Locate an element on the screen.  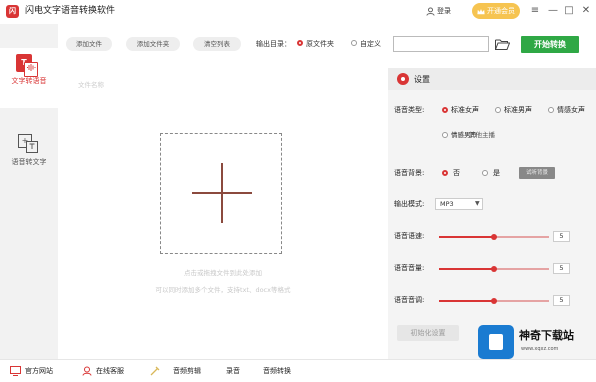
app-title: 闪电文字语音转换软件 is located at coordinates (70, 11).